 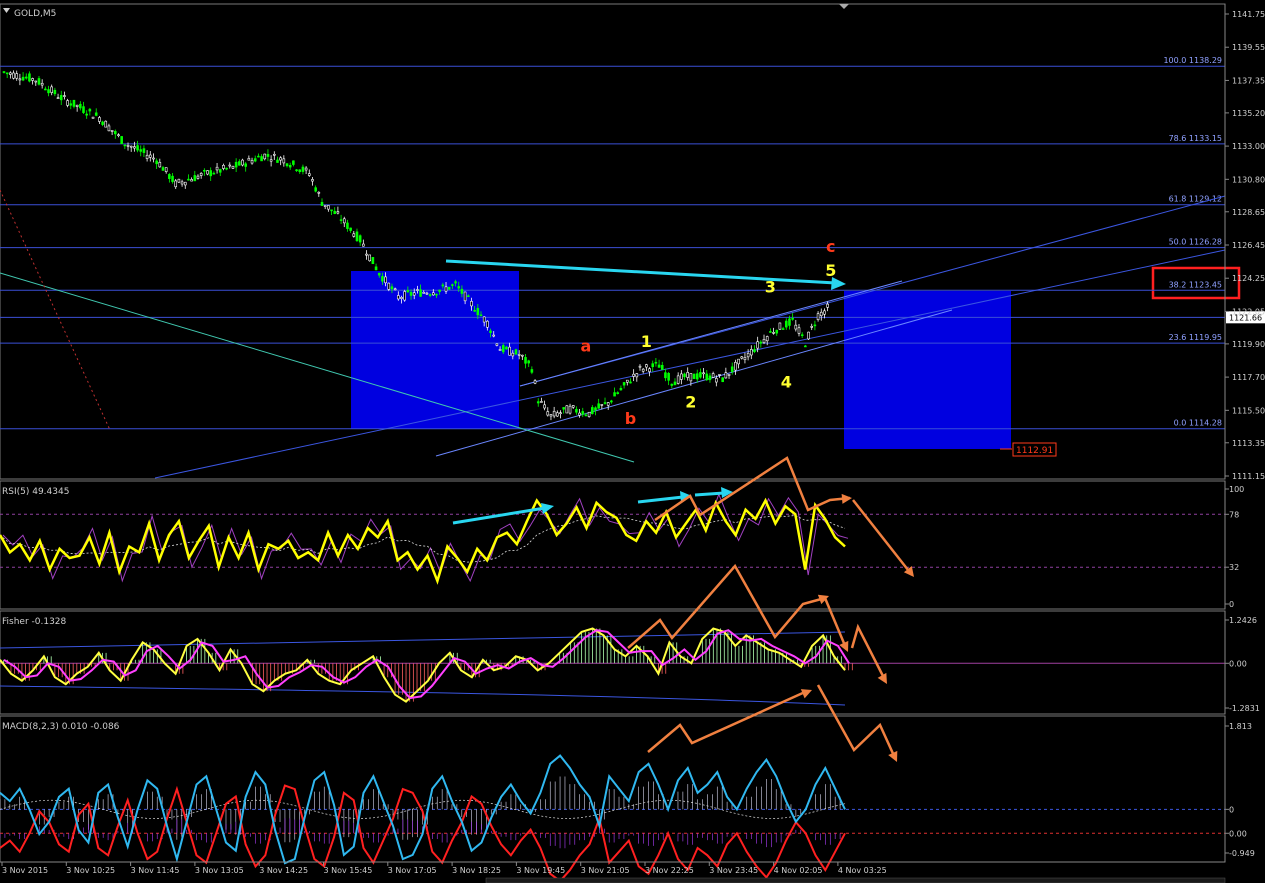 What do you see at coordinates (35, 492) in the screenshot?
I see `rsi-title: RSI(5) 49.4345` at bounding box center [35, 492].